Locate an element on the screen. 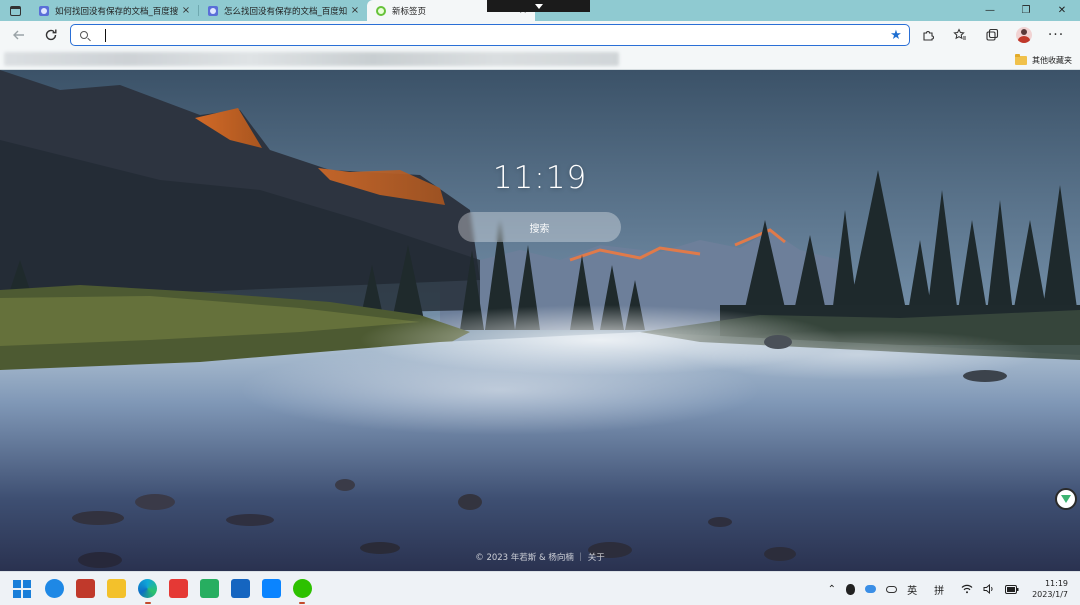  tab-2: 怎么找回没有保存的文档_百度知 × is located at coordinates (283, 10).